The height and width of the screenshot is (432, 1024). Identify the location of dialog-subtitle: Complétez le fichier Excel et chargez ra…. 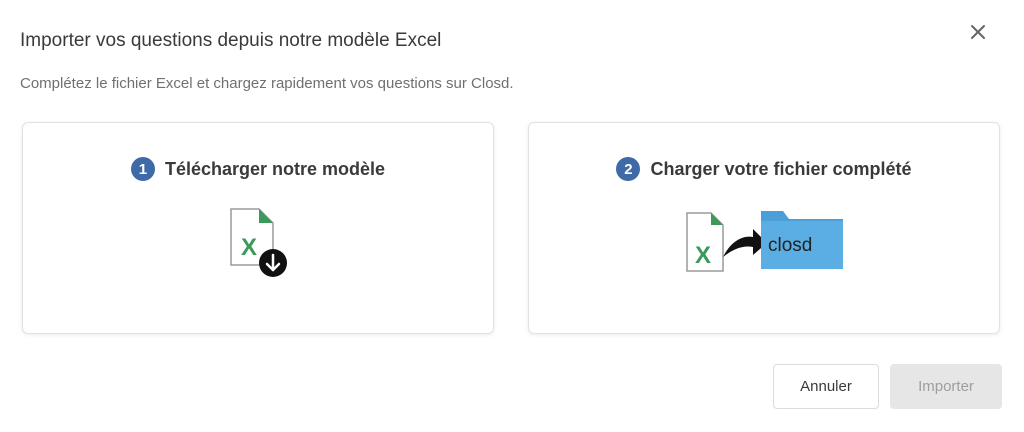
(267, 83).